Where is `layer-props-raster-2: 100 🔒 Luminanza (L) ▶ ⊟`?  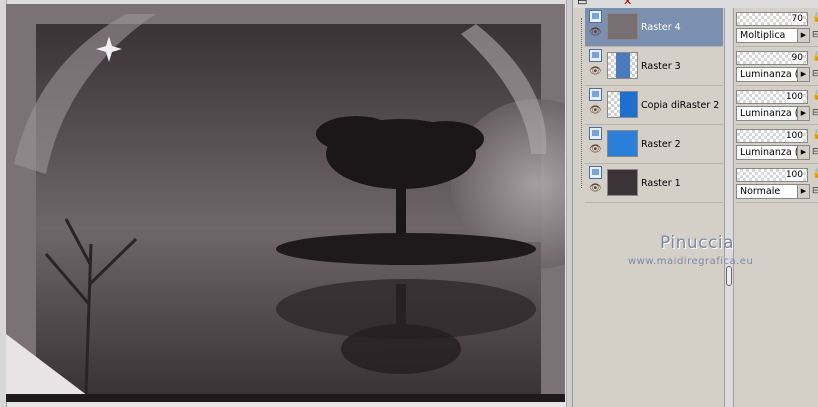 layer-props-raster-2: 100 🔒 Luminanza (L) ▶ ⊟ is located at coordinates (777, 144).